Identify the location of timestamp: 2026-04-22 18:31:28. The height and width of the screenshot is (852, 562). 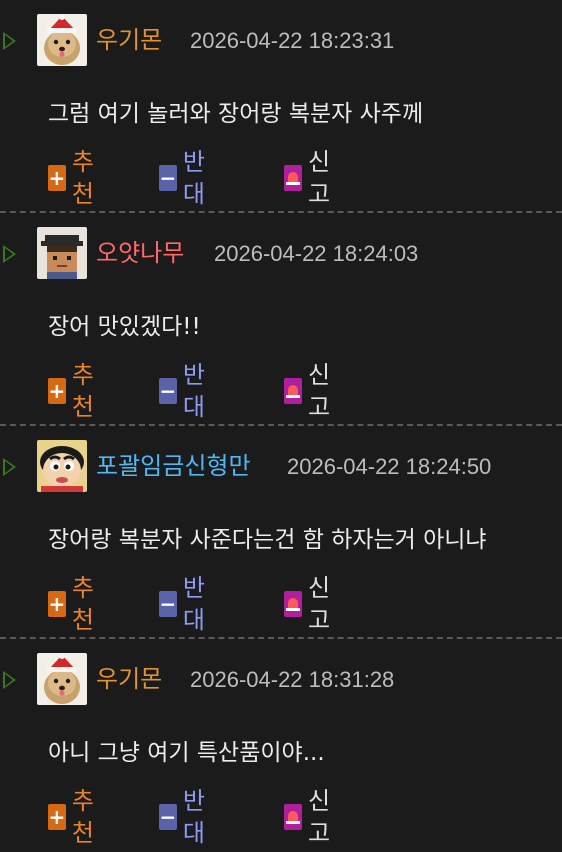
(292, 679).